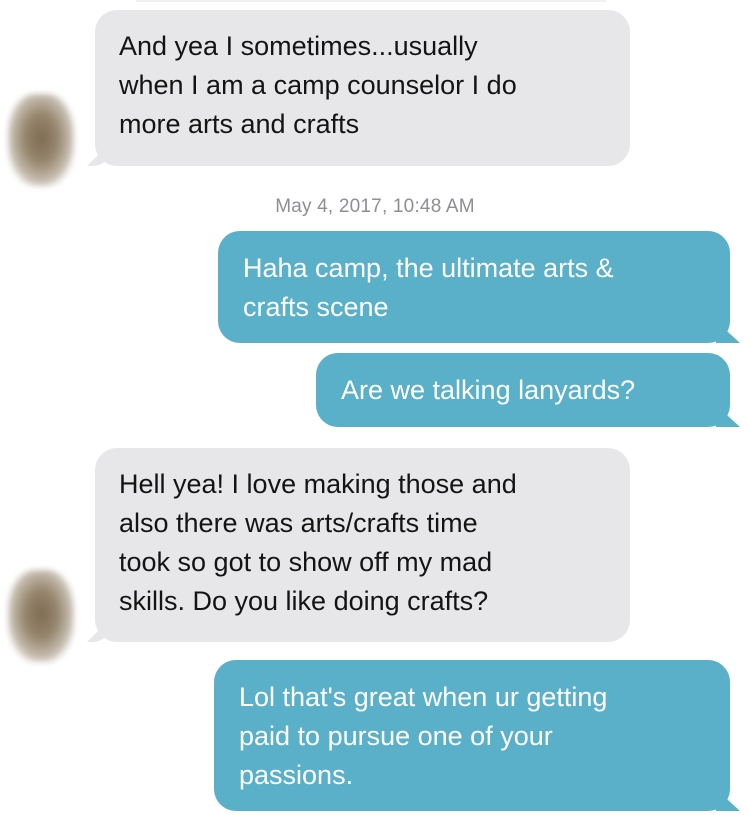  I want to click on message-timestamp: May 4, 2017, 10:48 AM, so click(375, 206).